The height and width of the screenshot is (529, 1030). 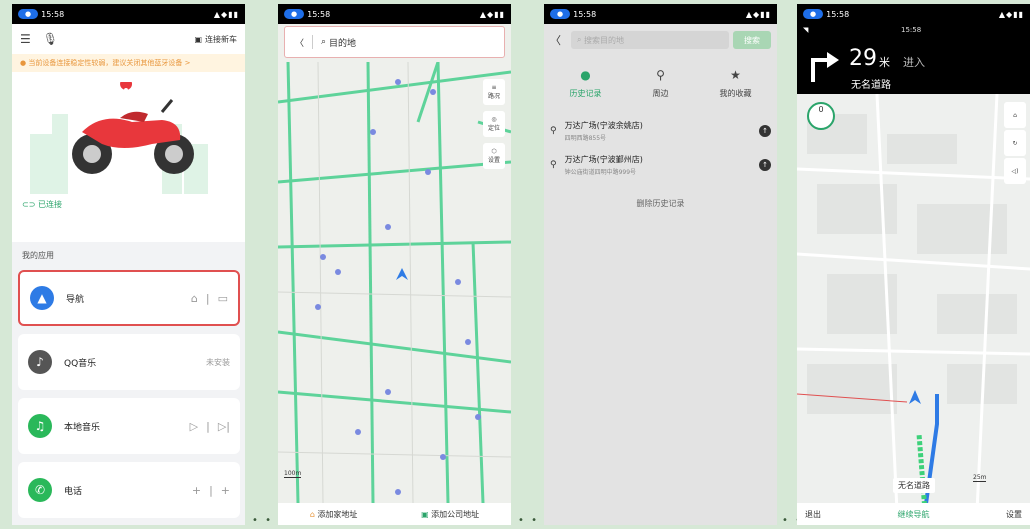 What do you see at coordinates (494, 87) in the screenshot?
I see `traffic-icon: ≡` at bounding box center [494, 87].